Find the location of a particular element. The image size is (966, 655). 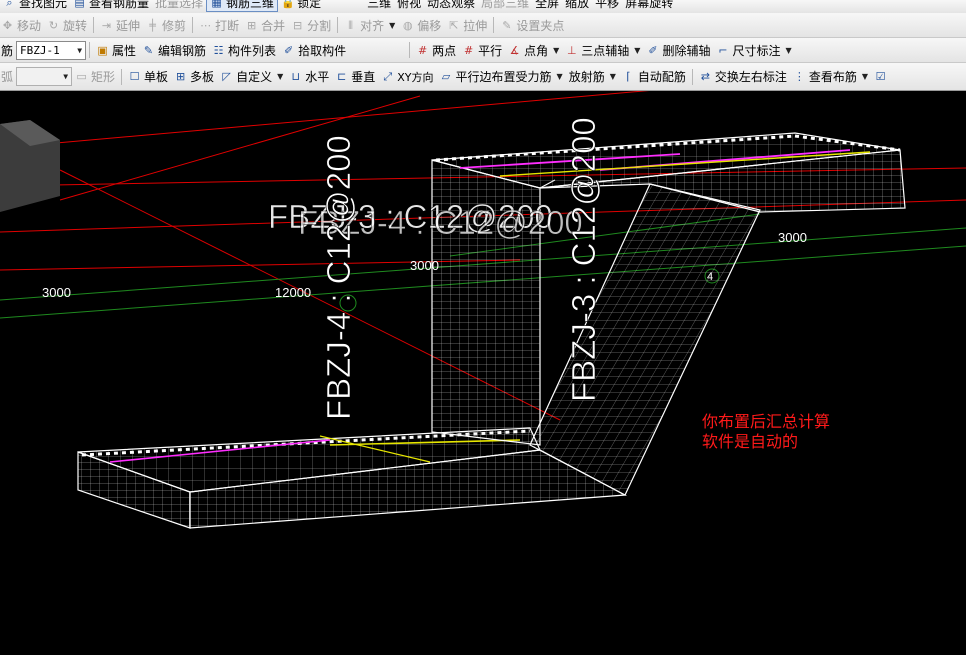

check-button: ☑ is located at coordinates (880, 77).